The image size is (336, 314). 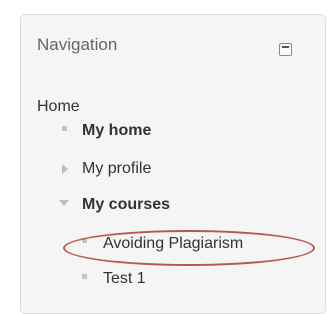 What do you see at coordinates (285, 49) in the screenshot?
I see `collapse-icon` at bounding box center [285, 49].